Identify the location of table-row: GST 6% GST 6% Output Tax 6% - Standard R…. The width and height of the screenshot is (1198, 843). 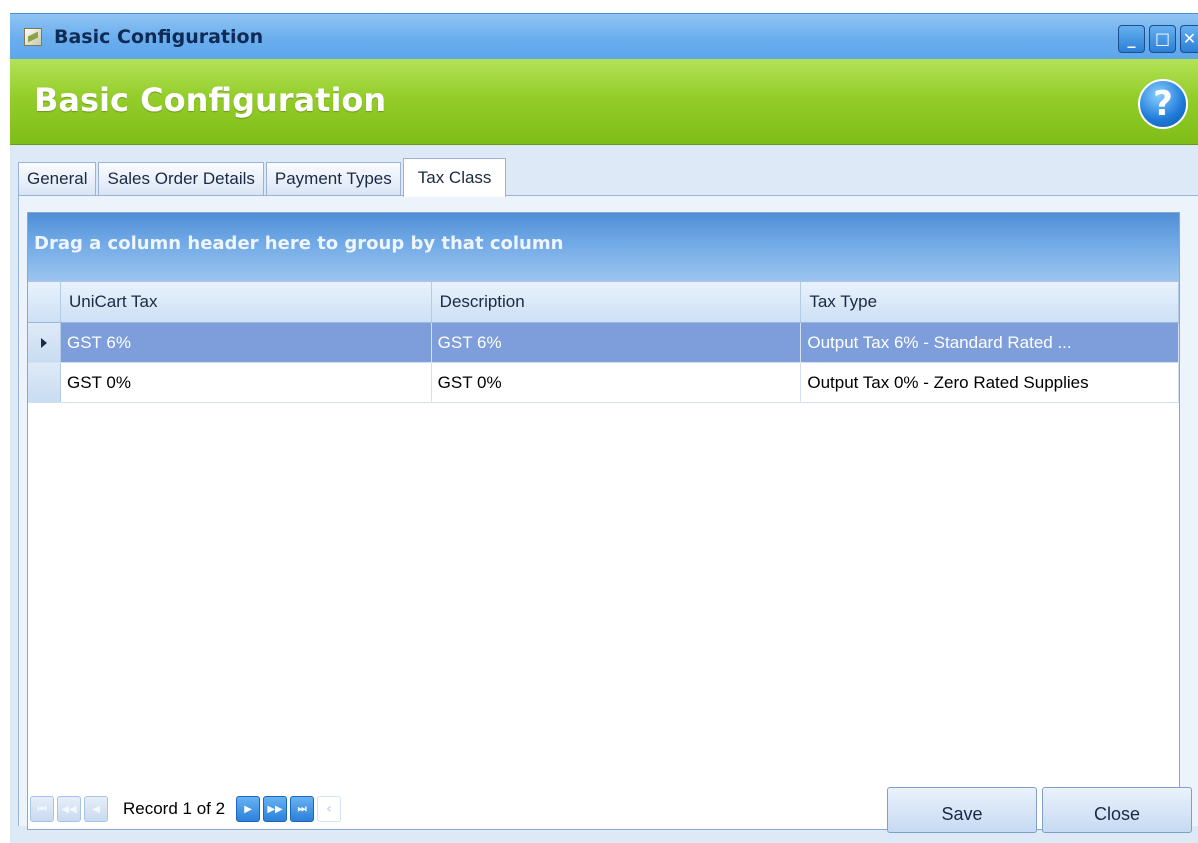
(603, 343).